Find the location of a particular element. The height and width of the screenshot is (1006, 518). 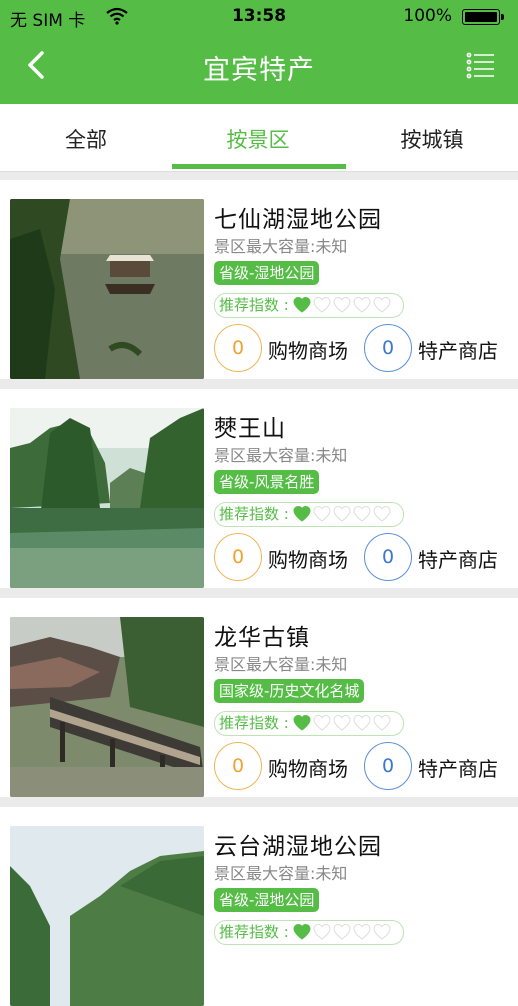

filter-tabs: 全部 按景区 按城镇 is located at coordinates (259, 138).